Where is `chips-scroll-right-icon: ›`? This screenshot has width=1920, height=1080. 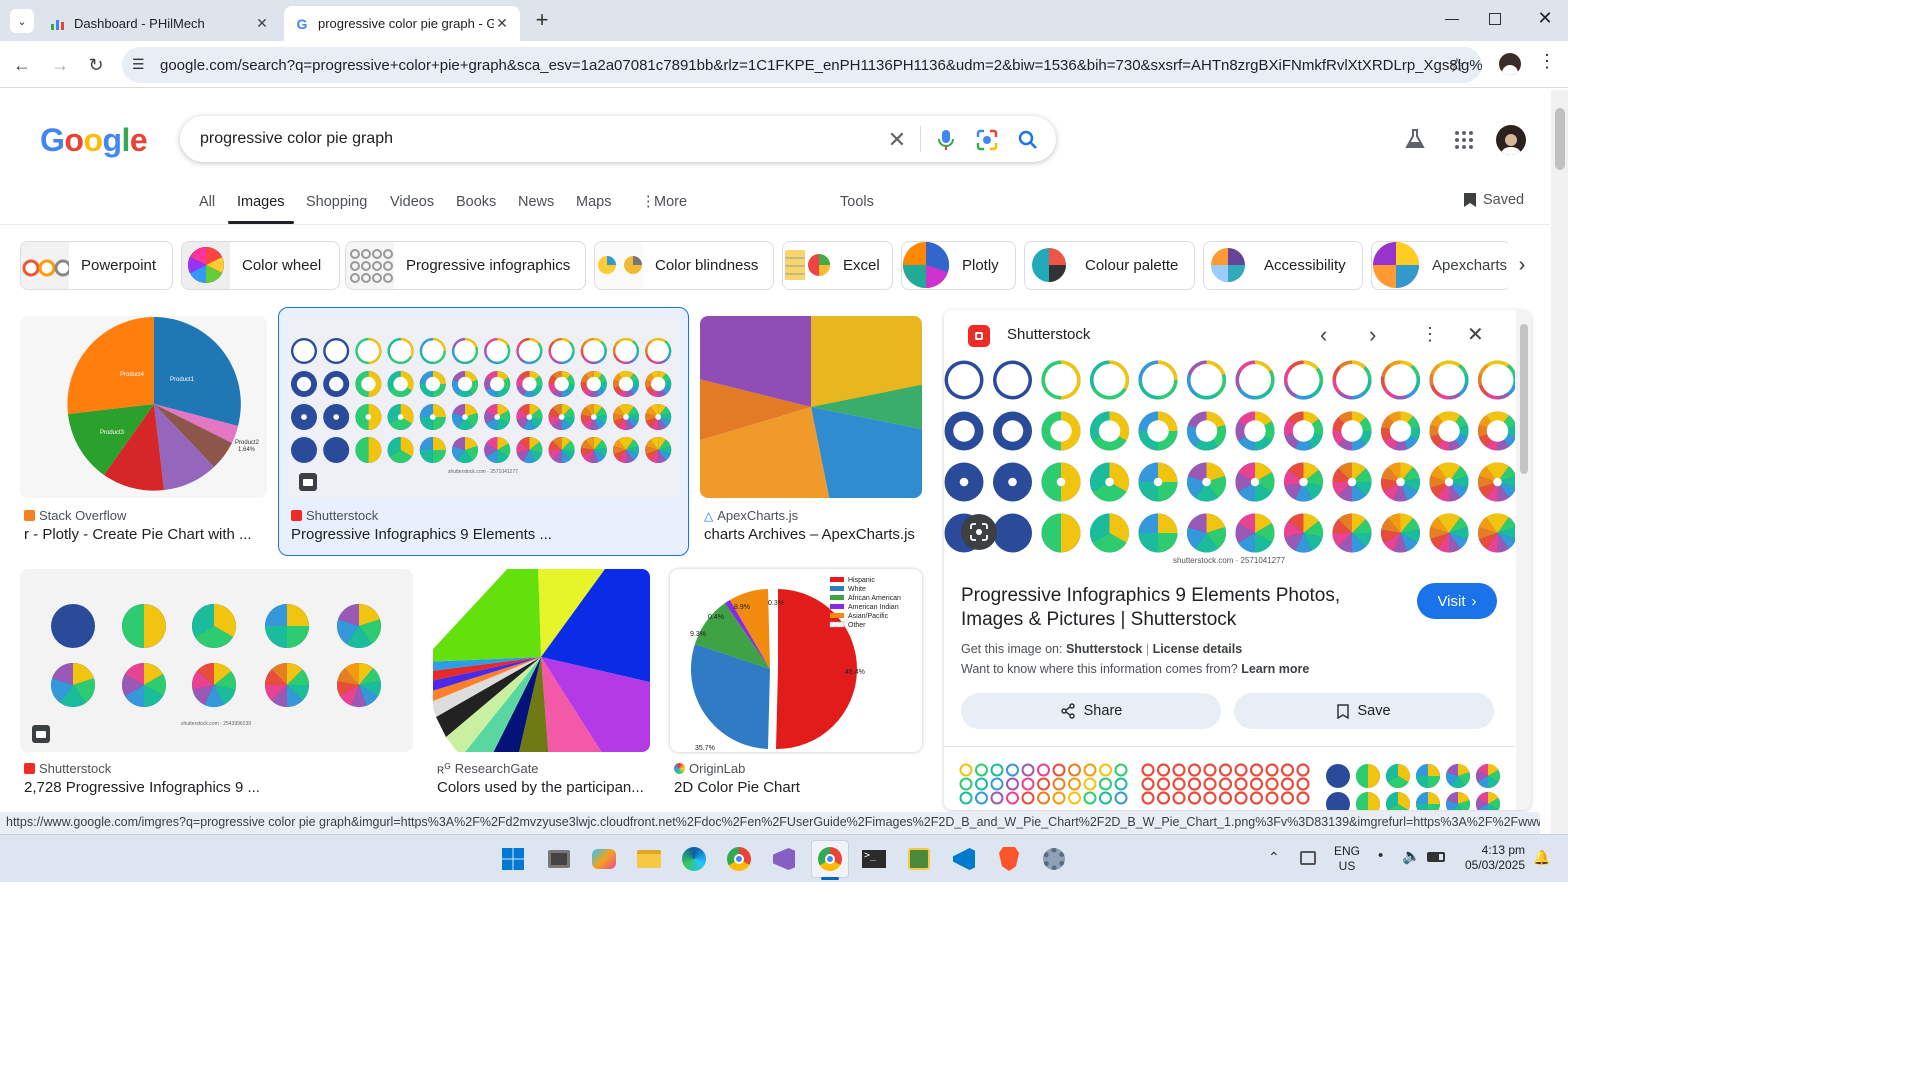 chips-scroll-right-icon: › is located at coordinates (1522, 265).